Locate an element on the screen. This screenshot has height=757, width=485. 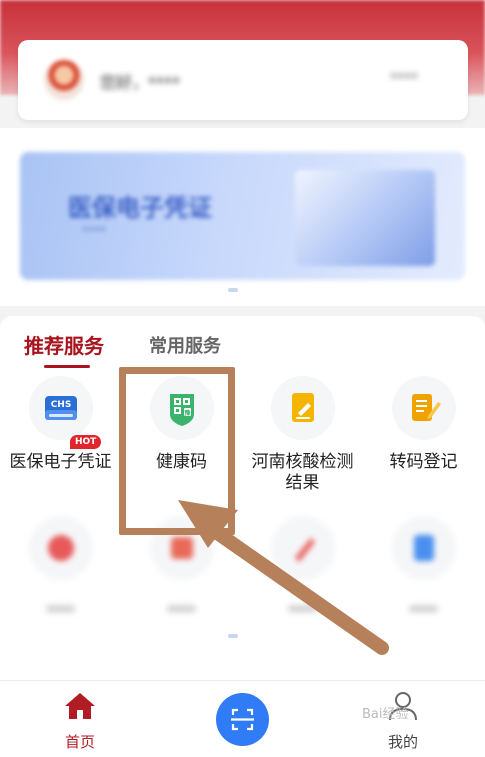
medical-insurance-card-icon: CHS is located at coordinates (60, 408).